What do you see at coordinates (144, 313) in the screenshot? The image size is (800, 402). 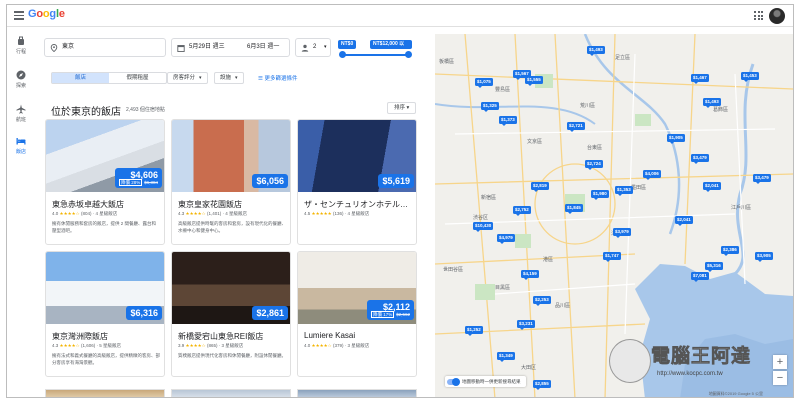 I see `hotel-price: $6,316` at bounding box center [144, 313].